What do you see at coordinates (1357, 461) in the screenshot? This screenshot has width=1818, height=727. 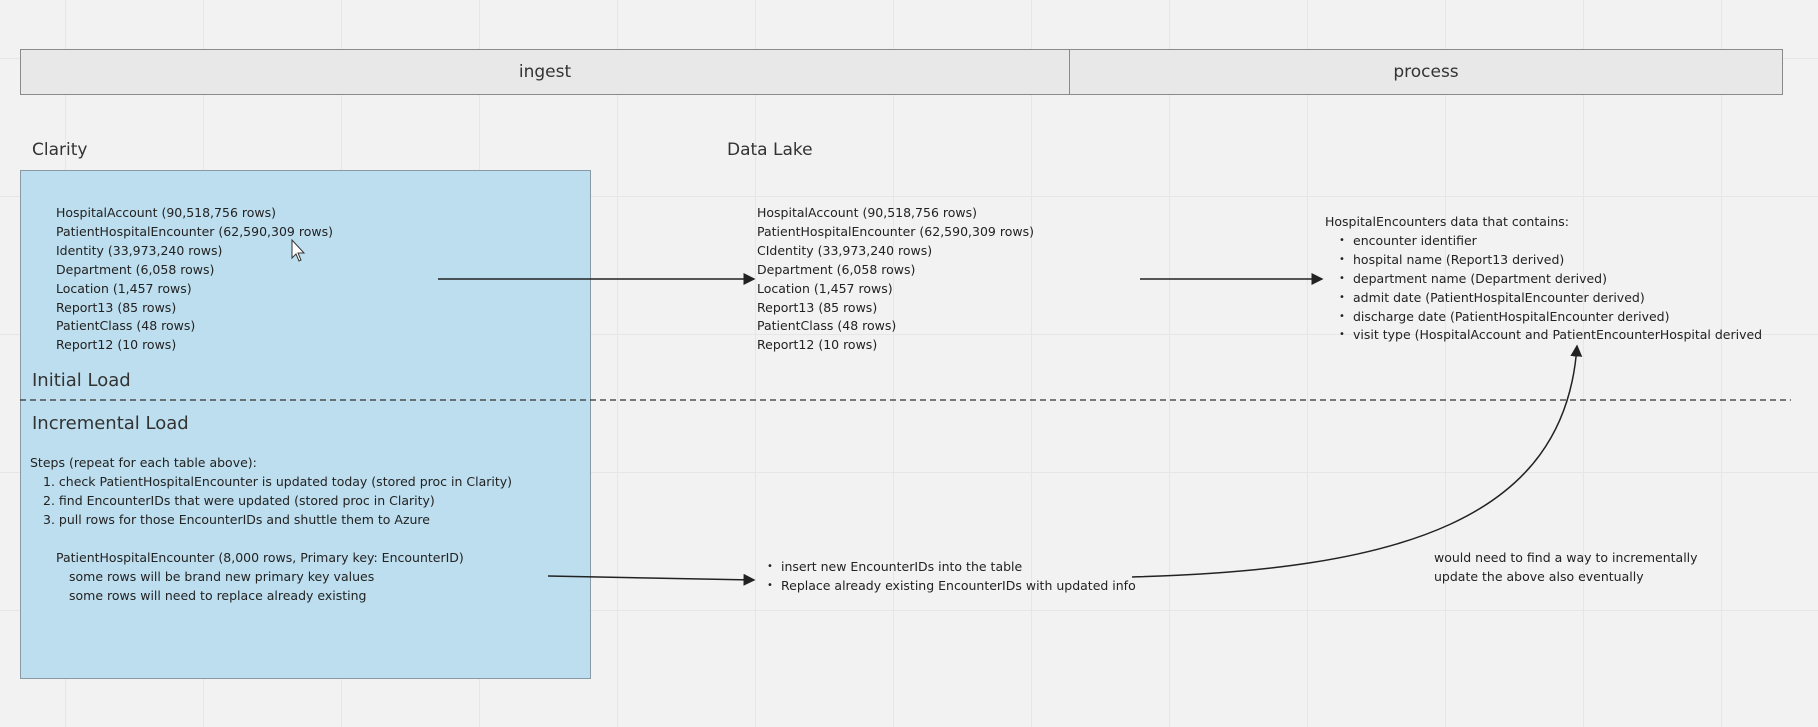 I see `arrow-curve-to-process` at bounding box center [1357, 461].